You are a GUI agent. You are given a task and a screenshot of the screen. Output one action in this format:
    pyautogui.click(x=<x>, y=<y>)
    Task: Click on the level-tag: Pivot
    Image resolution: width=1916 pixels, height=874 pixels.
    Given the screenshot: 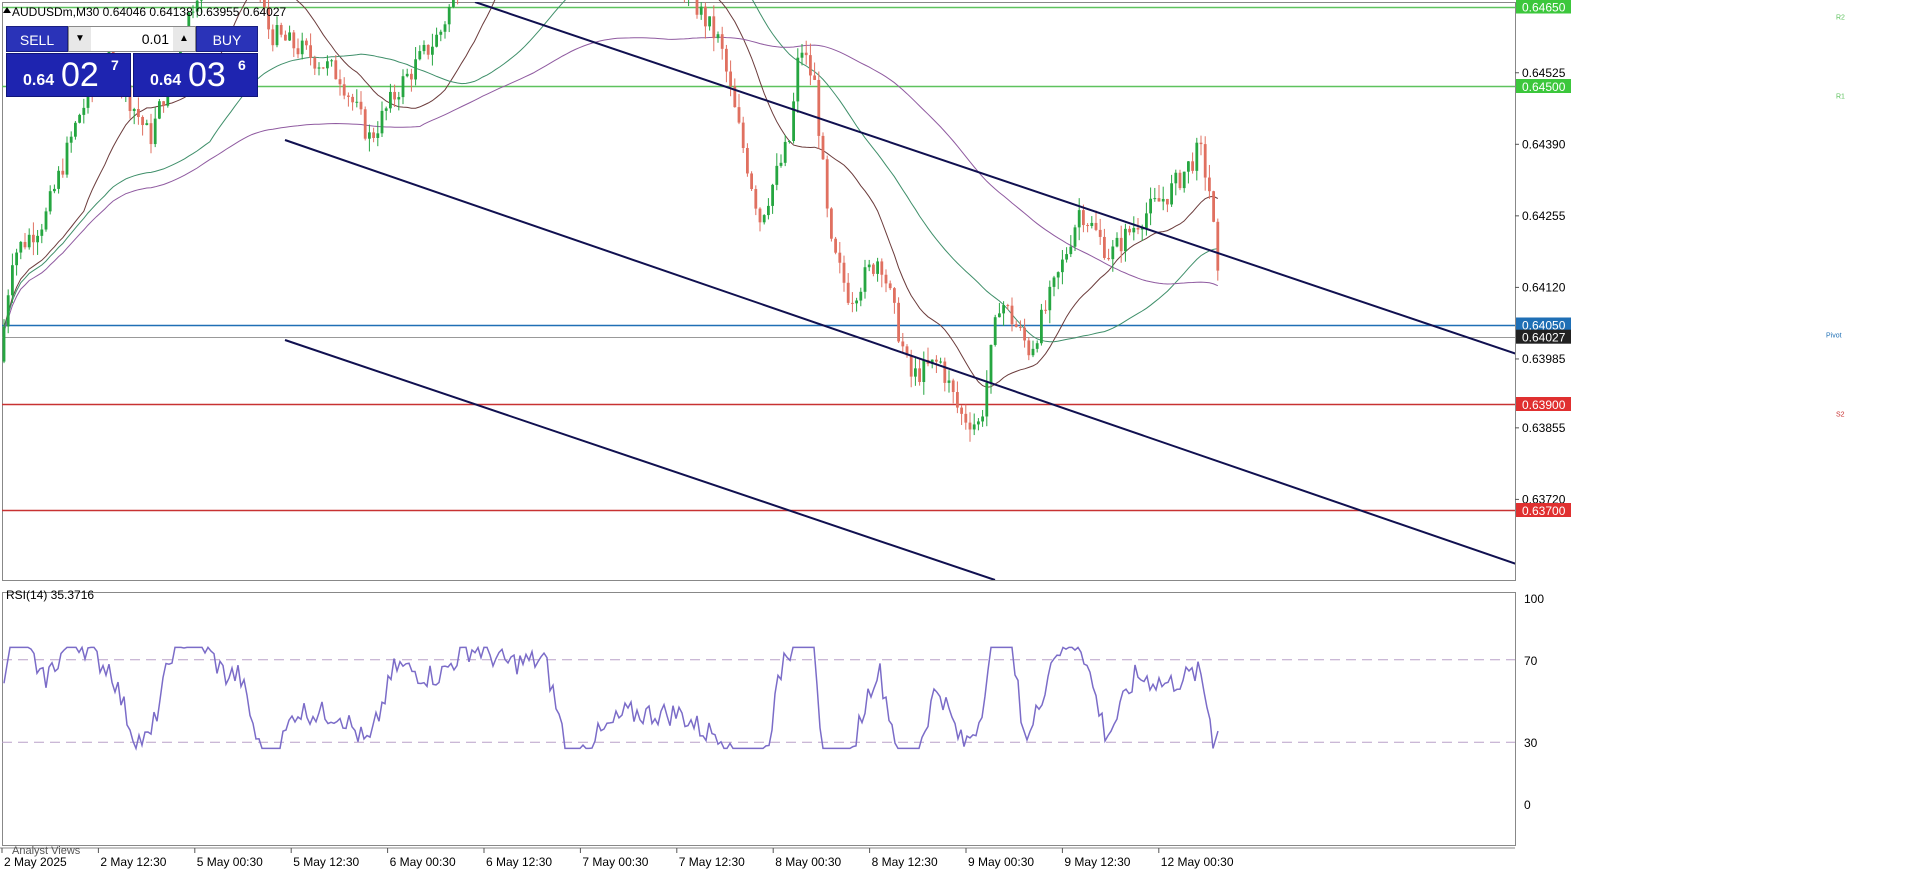 What is the action you would take?
    pyautogui.click(x=1834, y=336)
    